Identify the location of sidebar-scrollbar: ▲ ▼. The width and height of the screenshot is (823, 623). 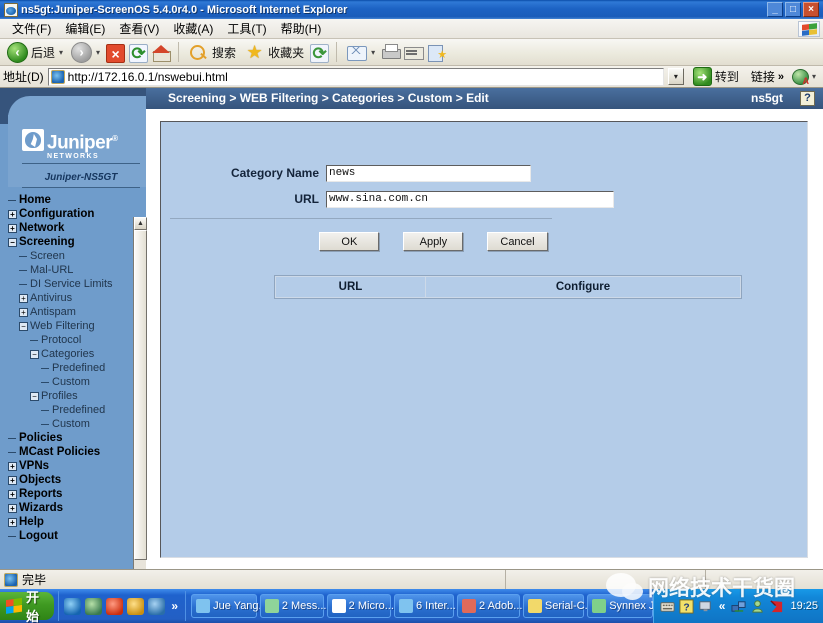
(140, 393).